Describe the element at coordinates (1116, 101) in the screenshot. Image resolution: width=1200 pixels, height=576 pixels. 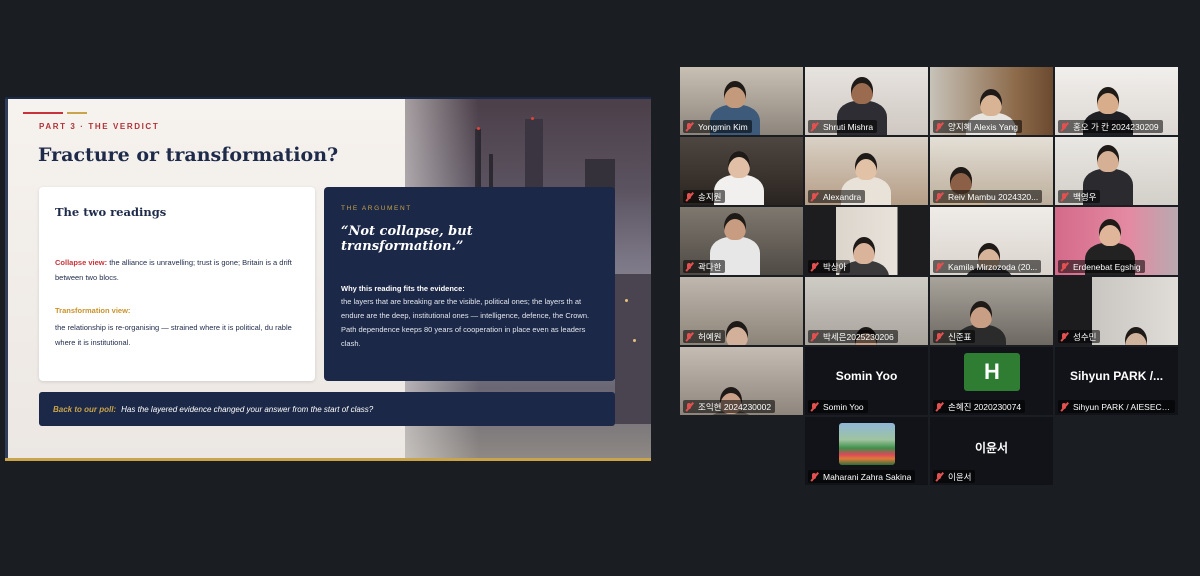
I see `participant-tile: 홍오 가 칸 2024230209` at that location.